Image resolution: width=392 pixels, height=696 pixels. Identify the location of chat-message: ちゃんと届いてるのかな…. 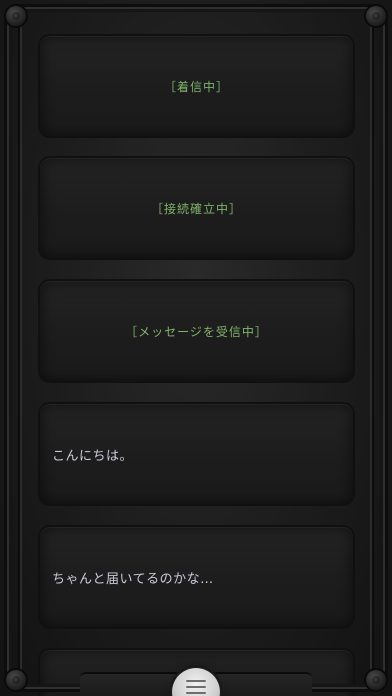
(196, 577).